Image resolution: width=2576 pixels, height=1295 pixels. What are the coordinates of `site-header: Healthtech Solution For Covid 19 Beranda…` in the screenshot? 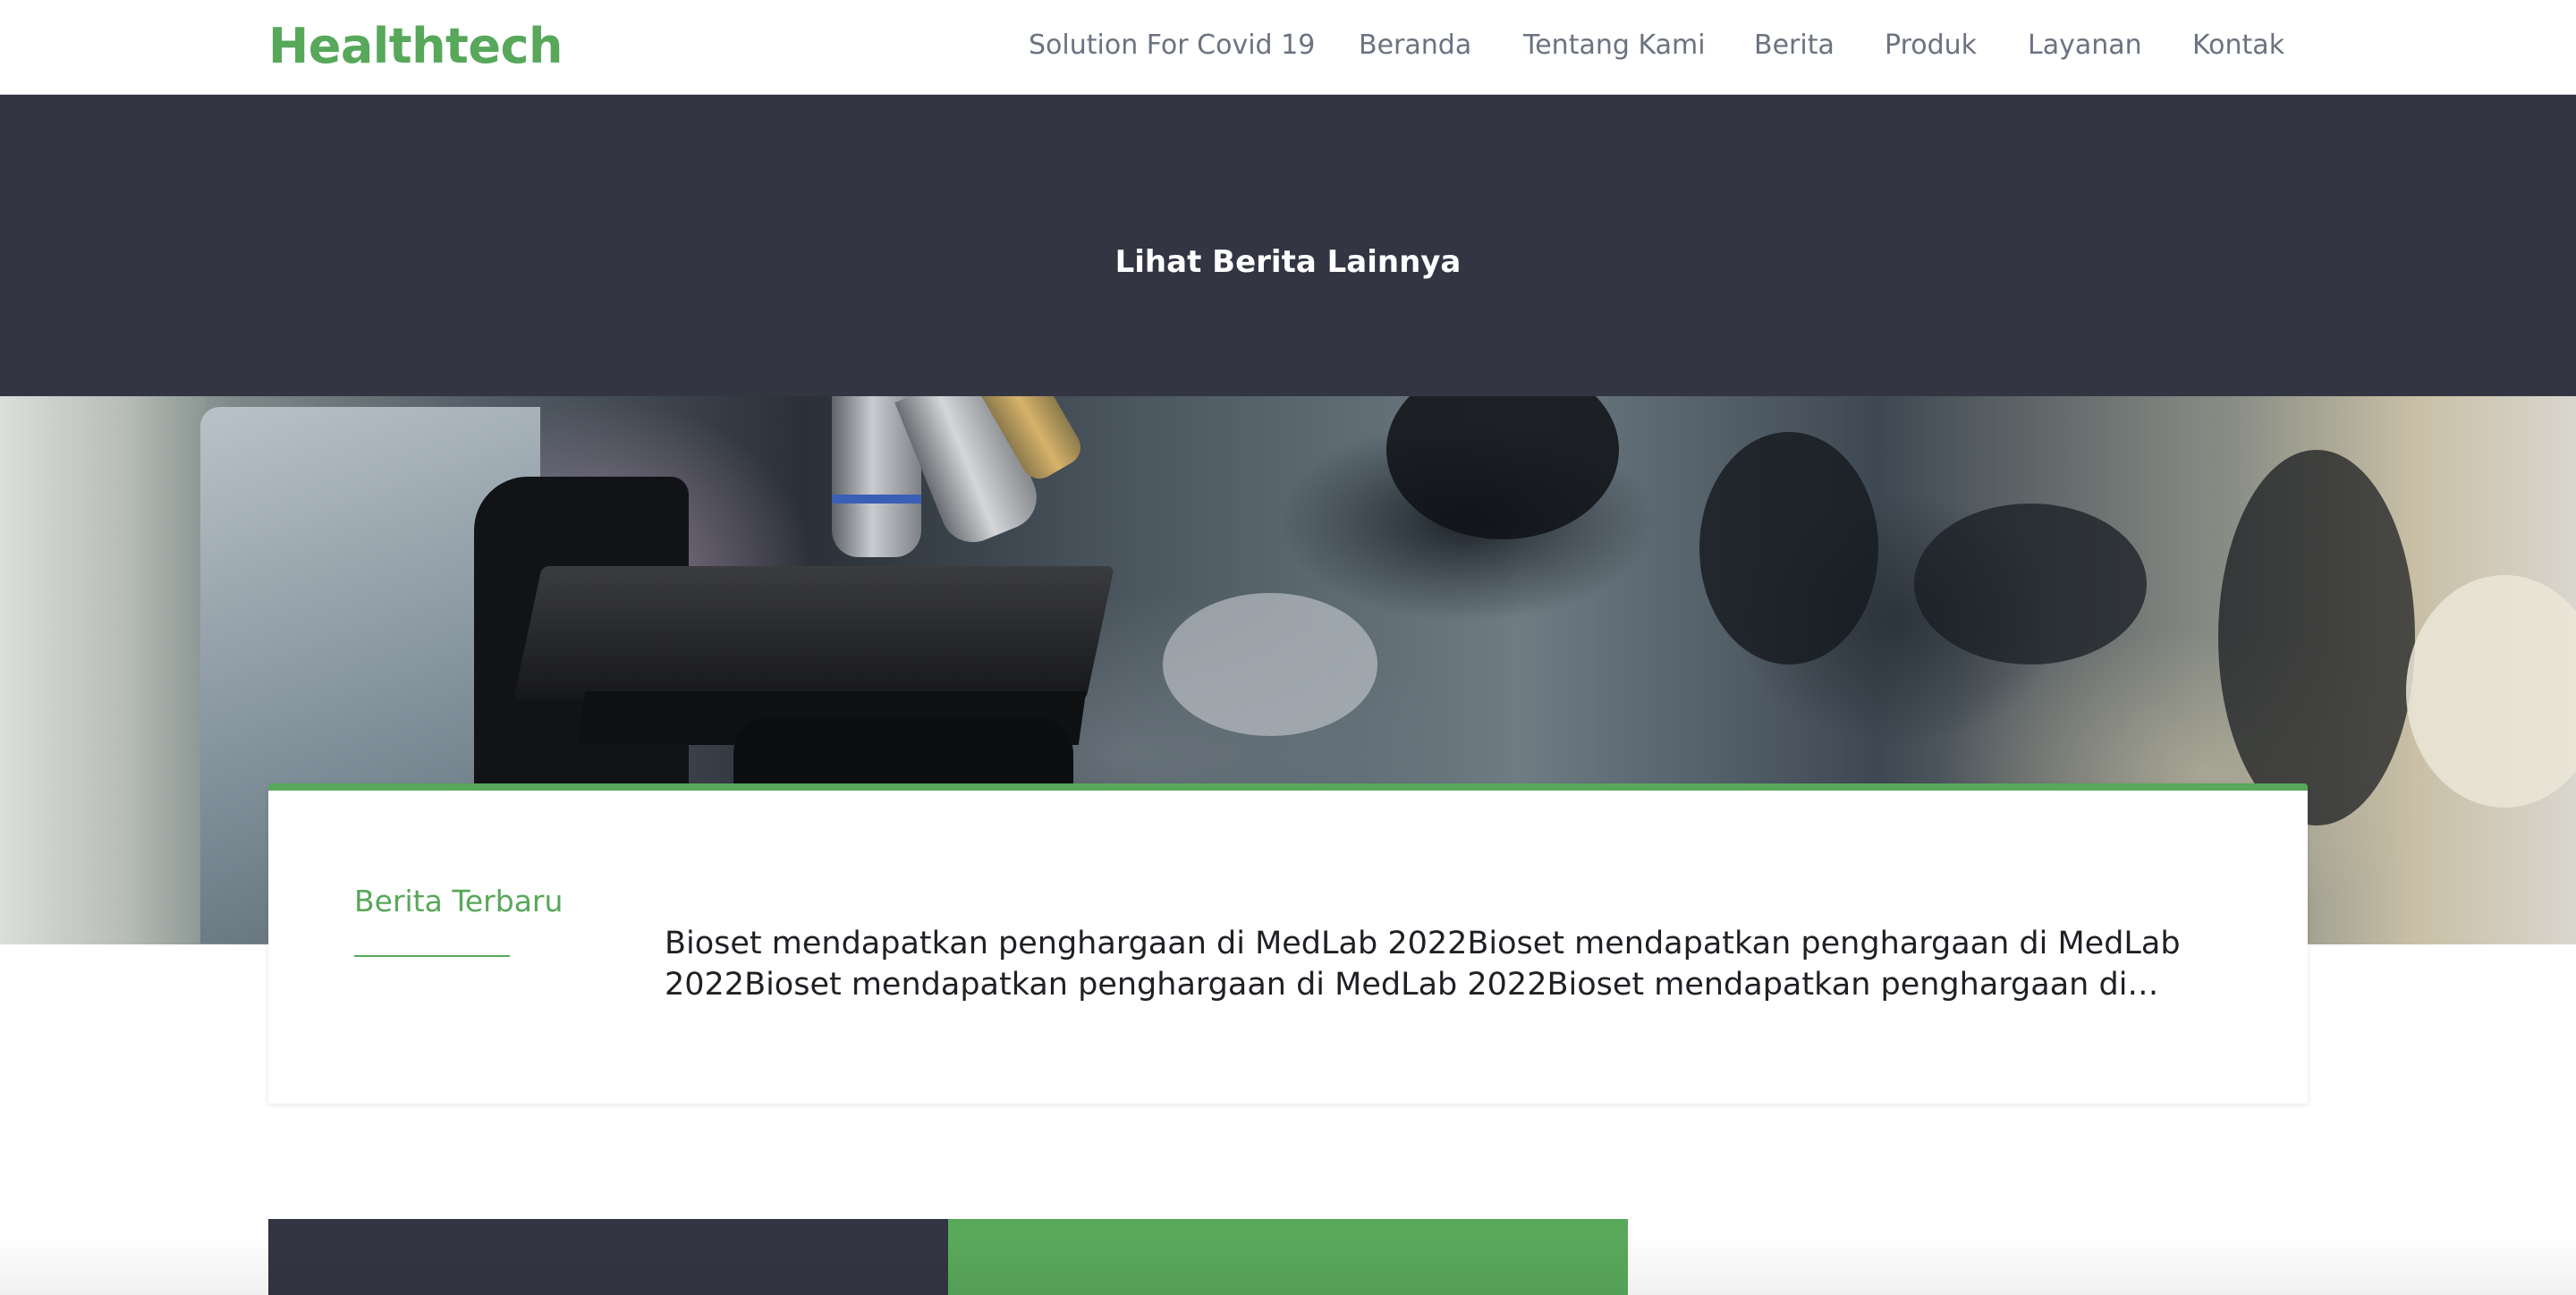 It's located at (1288, 48).